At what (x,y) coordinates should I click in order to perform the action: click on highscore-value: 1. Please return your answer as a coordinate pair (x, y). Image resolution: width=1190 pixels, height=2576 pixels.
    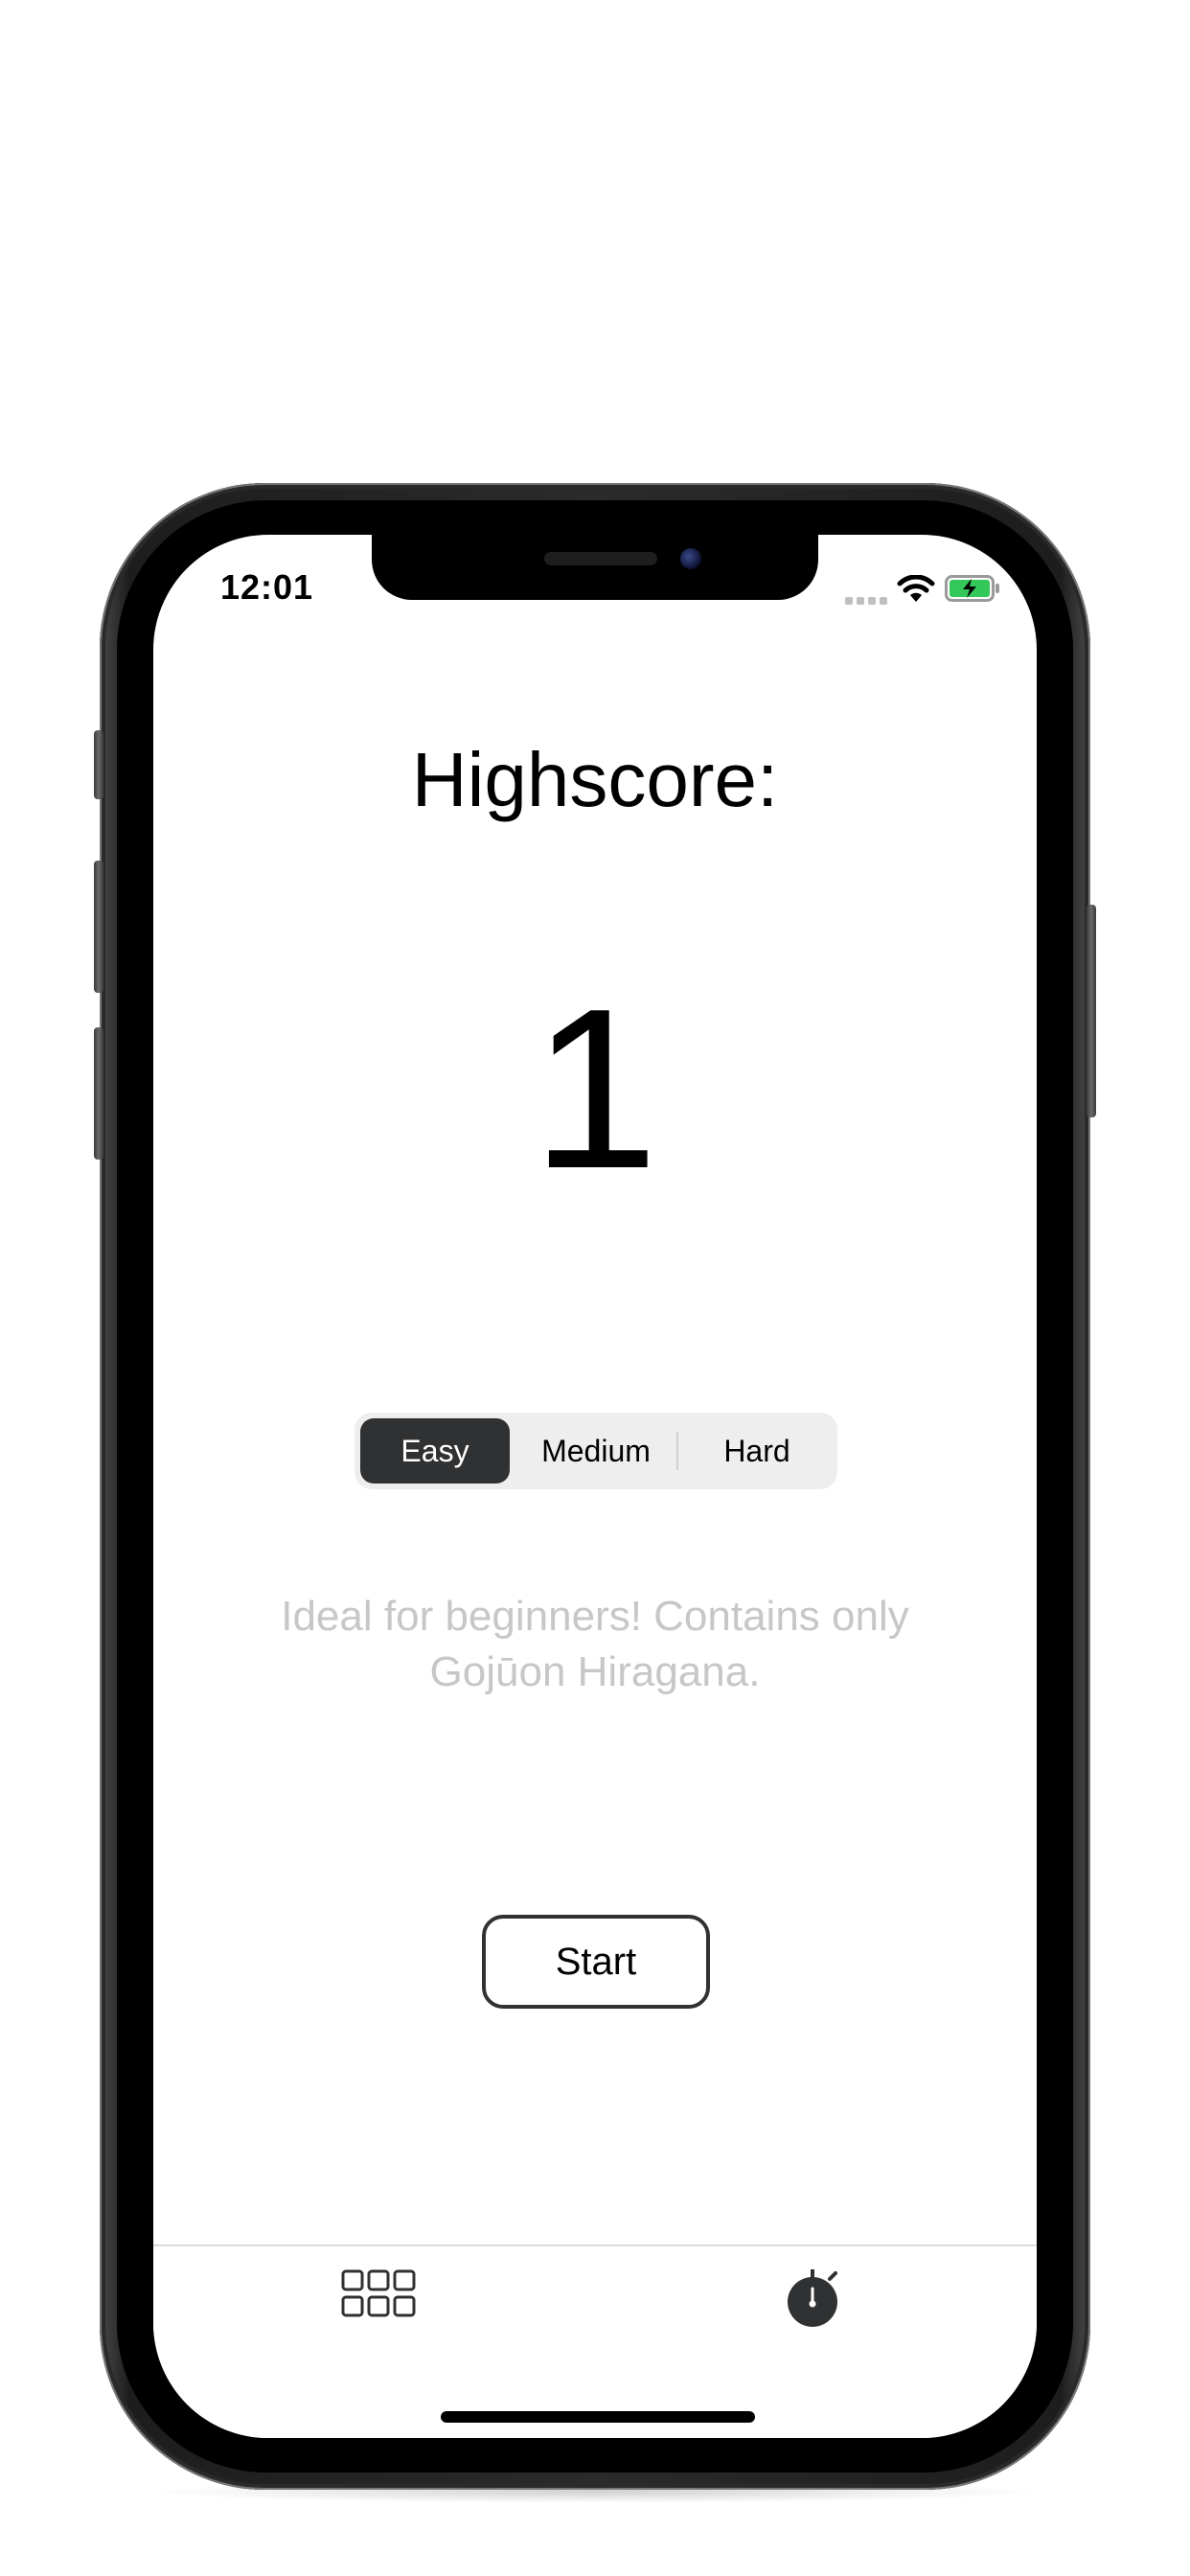
    Looking at the image, I should click on (595, 1089).